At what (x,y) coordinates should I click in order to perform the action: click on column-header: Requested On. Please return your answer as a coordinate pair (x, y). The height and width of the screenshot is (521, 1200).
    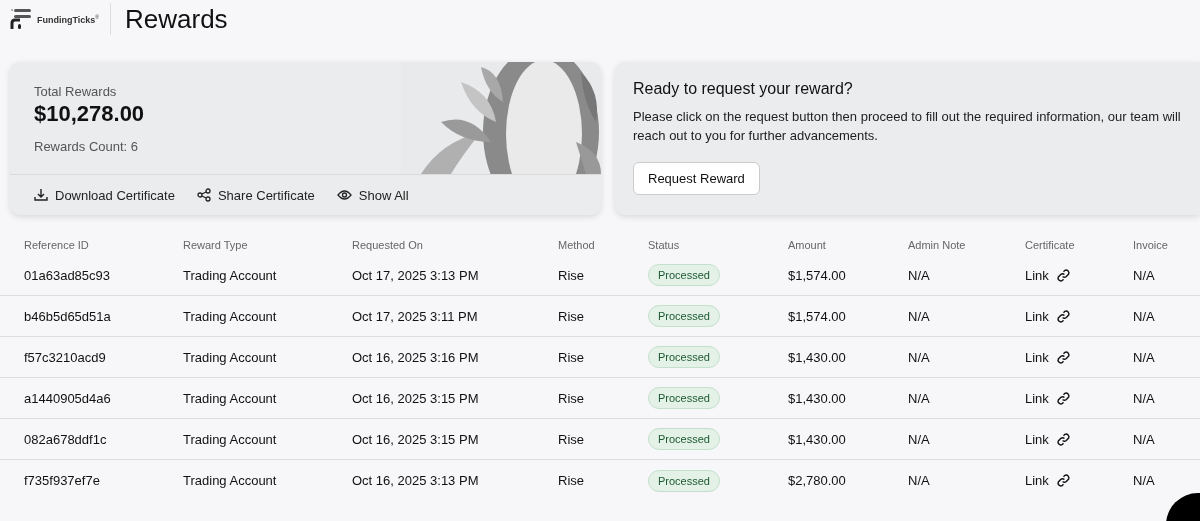
    Looking at the image, I should click on (388, 245).